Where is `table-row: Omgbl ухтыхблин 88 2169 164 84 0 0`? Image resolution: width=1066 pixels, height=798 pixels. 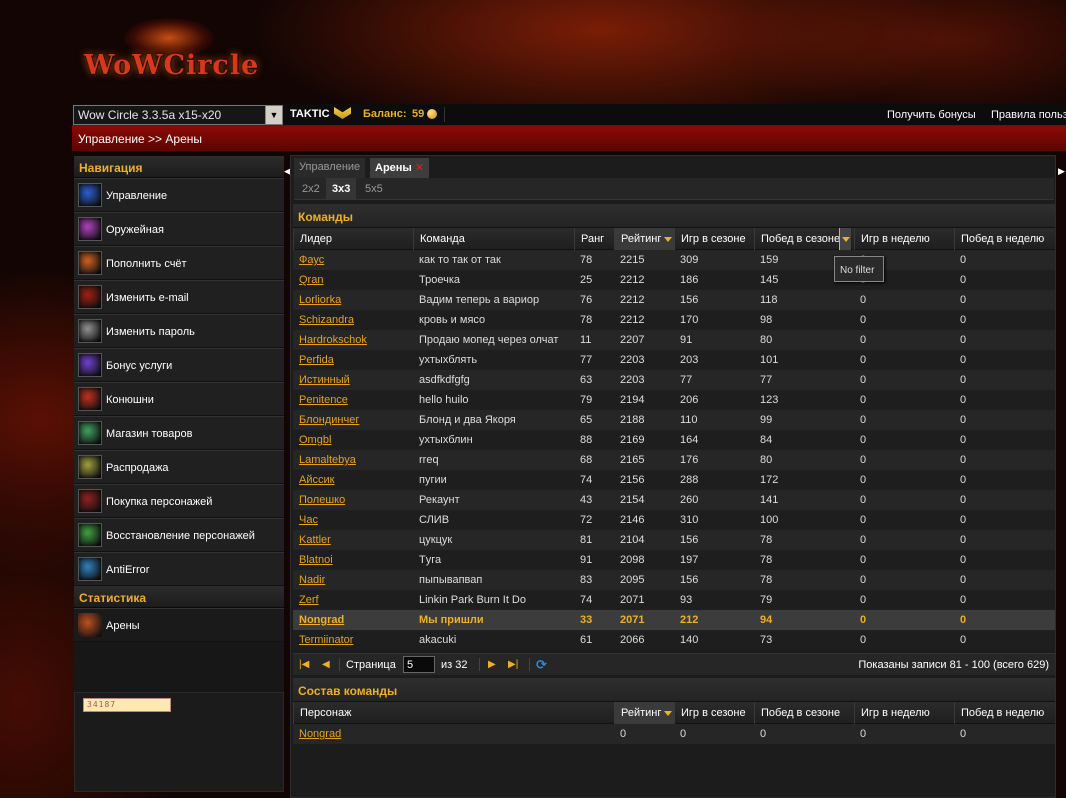
table-row: Omgbl ухтыхблин 88 2169 164 84 0 0 is located at coordinates (674, 440).